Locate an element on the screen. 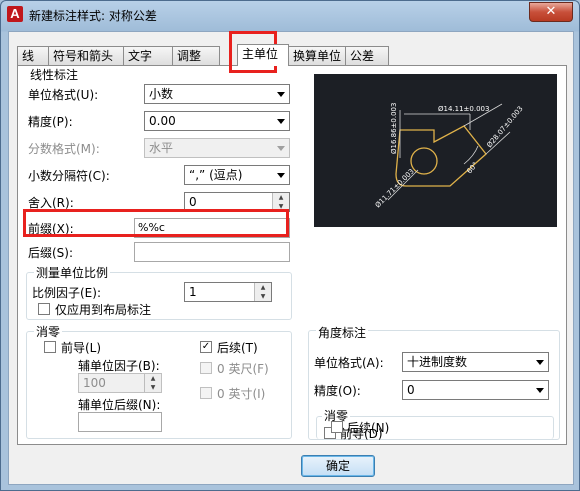  title-bar: A 新建标注样式: 对称公差 ✕ is located at coordinates (290, 16).